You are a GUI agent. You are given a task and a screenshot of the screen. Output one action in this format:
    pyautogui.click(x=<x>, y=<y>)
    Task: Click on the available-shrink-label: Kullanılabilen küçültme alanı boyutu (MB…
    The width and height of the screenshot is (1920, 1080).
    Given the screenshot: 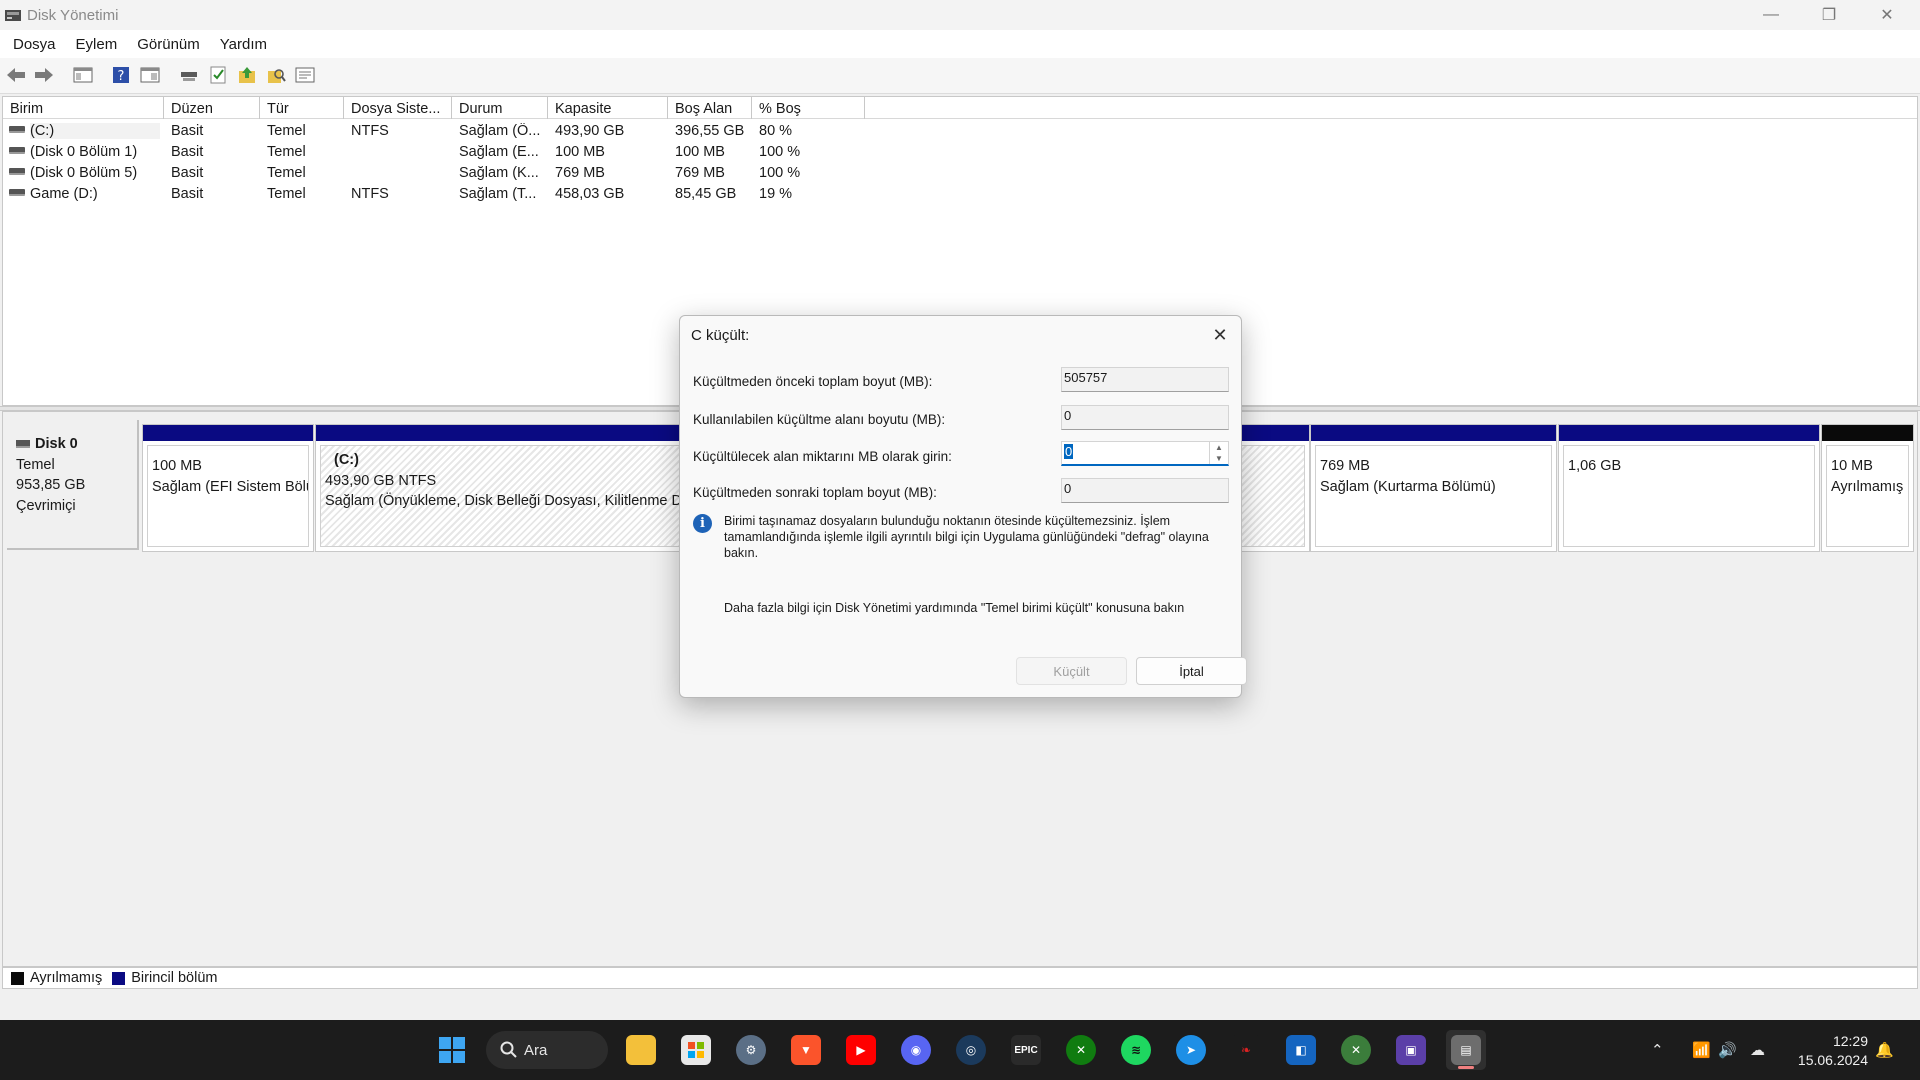 What is the action you would take?
    pyautogui.click(x=819, y=419)
    